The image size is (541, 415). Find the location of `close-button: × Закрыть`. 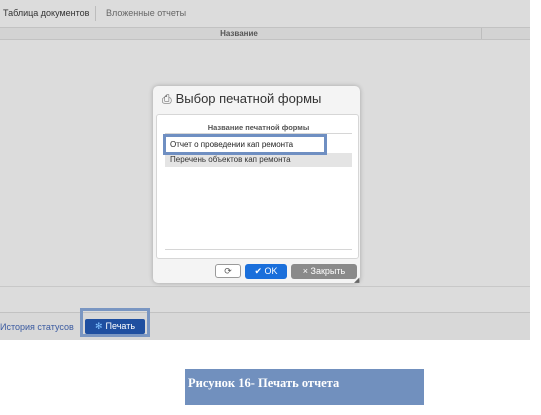

close-button: × Закрыть is located at coordinates (324, 271).